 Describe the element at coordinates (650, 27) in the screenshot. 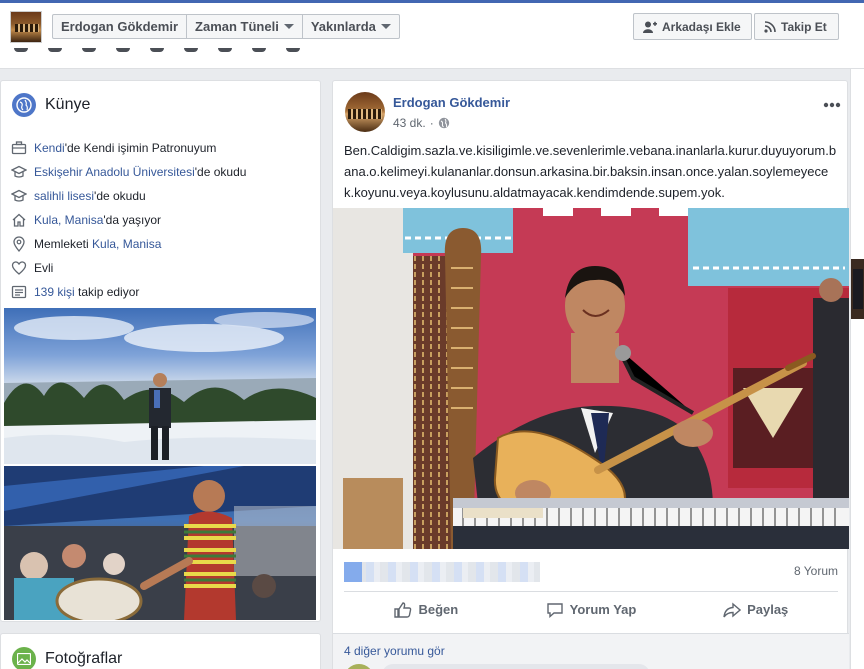

I see `add-friend-icon` at that location.